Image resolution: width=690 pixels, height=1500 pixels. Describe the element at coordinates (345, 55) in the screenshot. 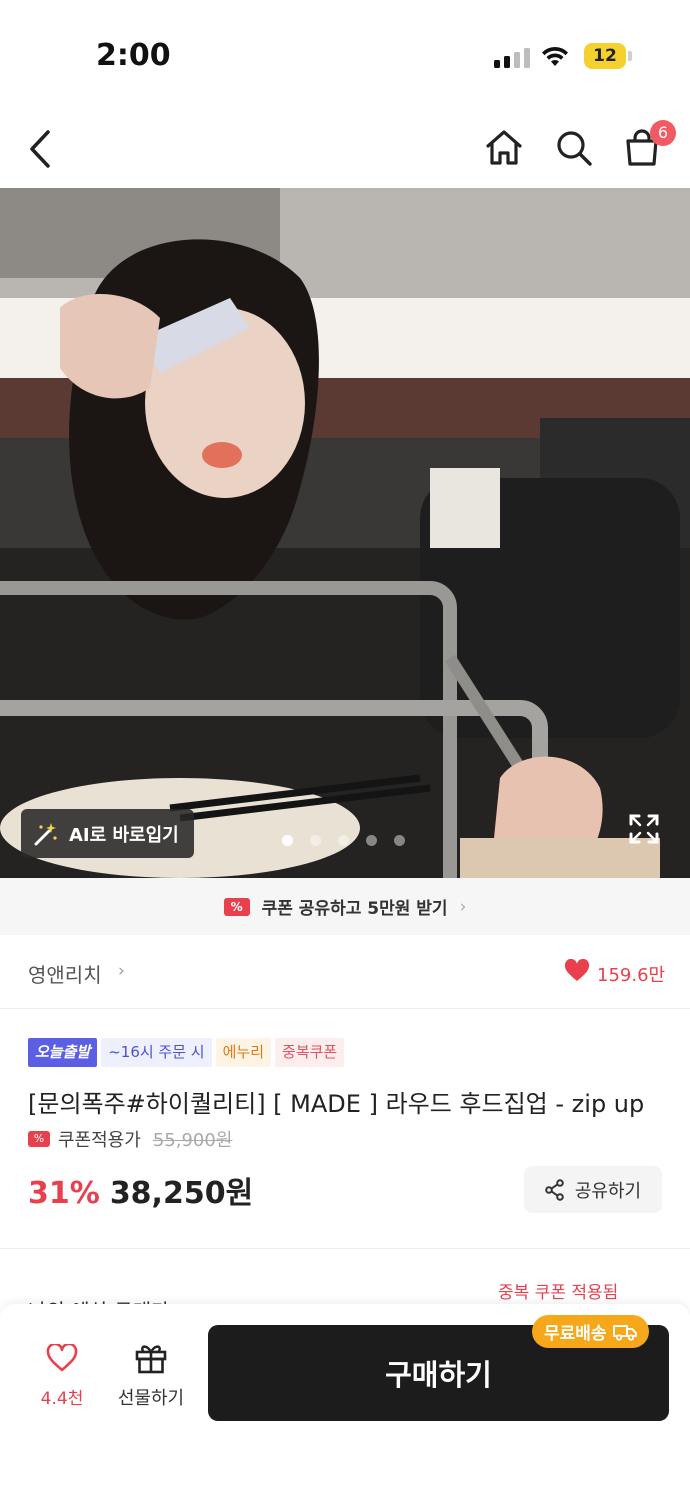

I see `status-bar: 2:00 12` at that location.